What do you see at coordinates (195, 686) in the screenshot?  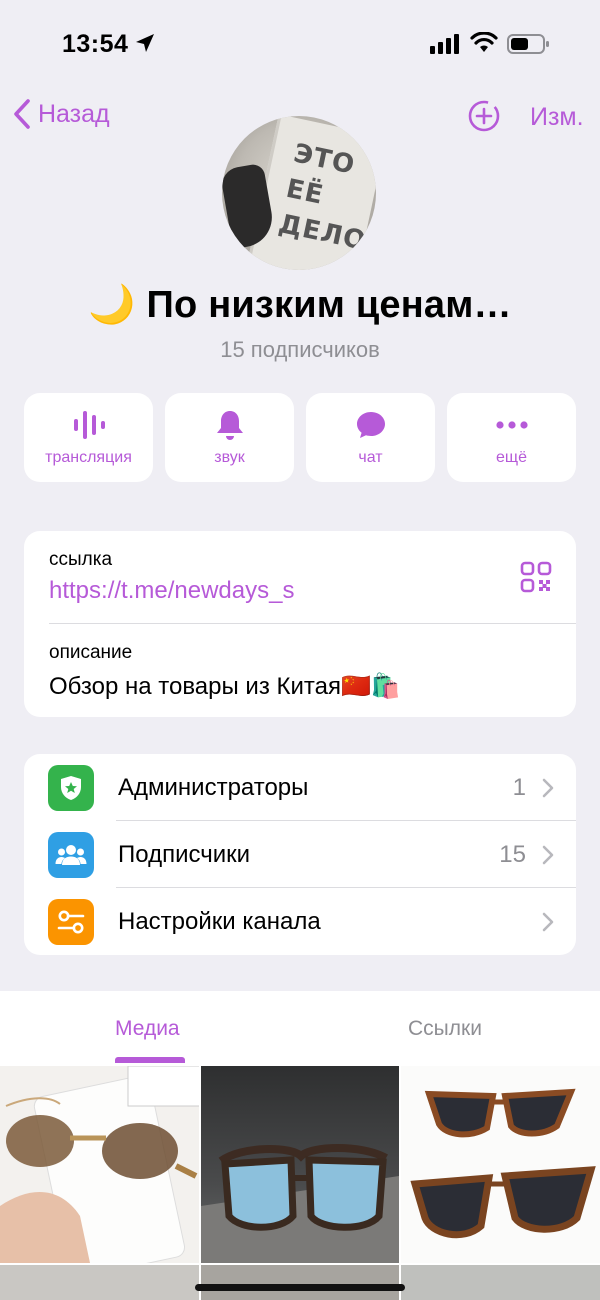 I see `description-text: Обзор на товары из Китая` at bounding box center [195, 686].